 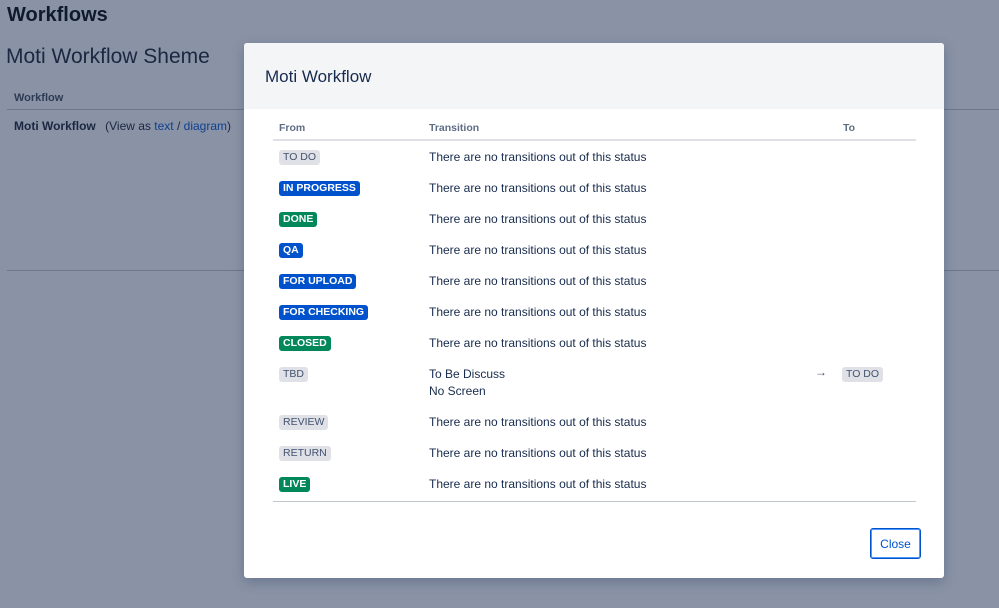 What do you see at coordinates (594, 382) in the screenshot?
I see `table-row: TBD To Be Discuss No Screen → TO DO` at bounding box center [594, 382].